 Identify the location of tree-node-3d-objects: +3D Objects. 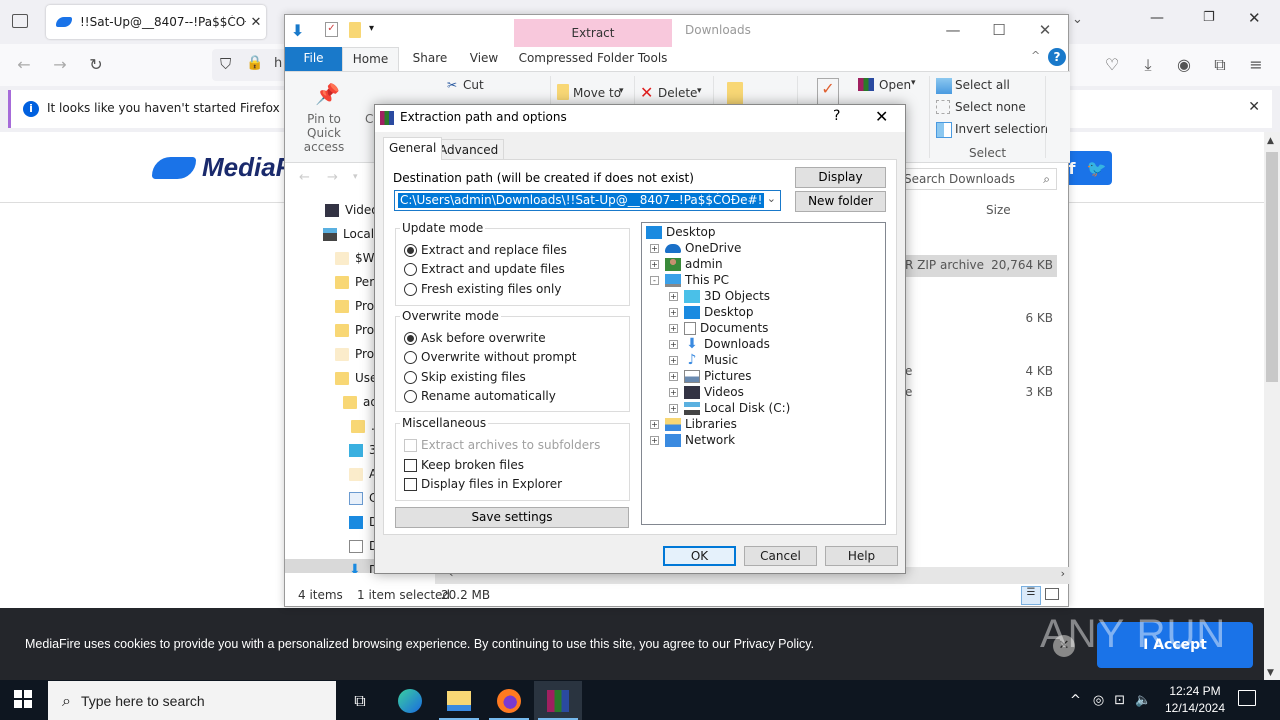
(719, 296).